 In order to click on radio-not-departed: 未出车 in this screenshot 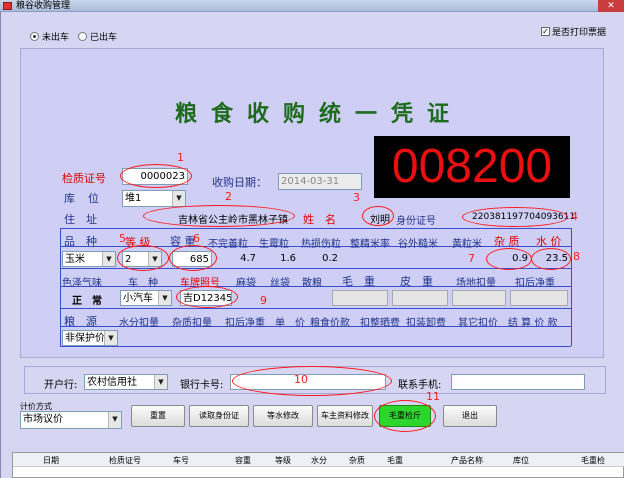, I will do `click(49, 36)`.